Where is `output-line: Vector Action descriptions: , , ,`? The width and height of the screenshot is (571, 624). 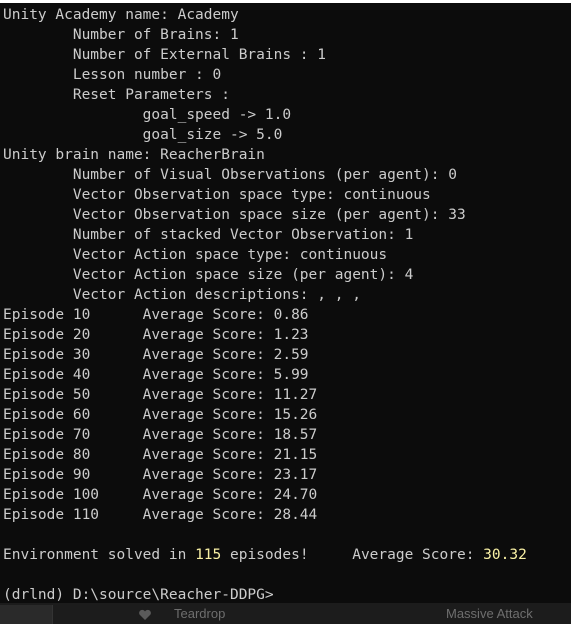
output-line: Vector Action descriptions: , , , is located at coordinates (182, 295).